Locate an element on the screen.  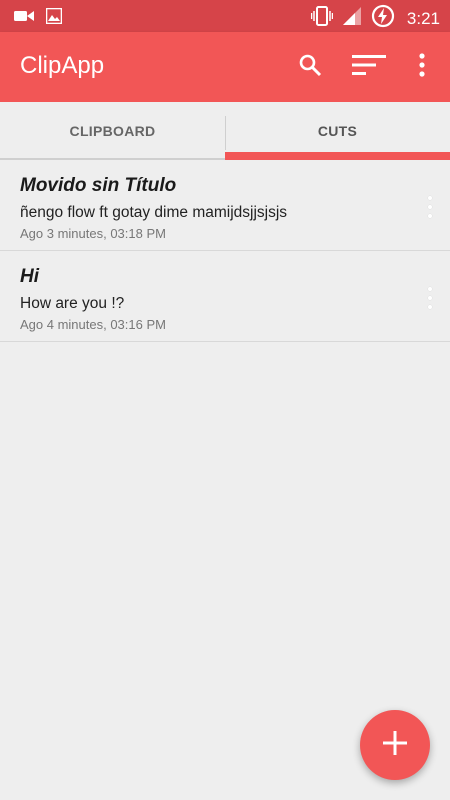
sort-icon is located at coordinates (369, 67).